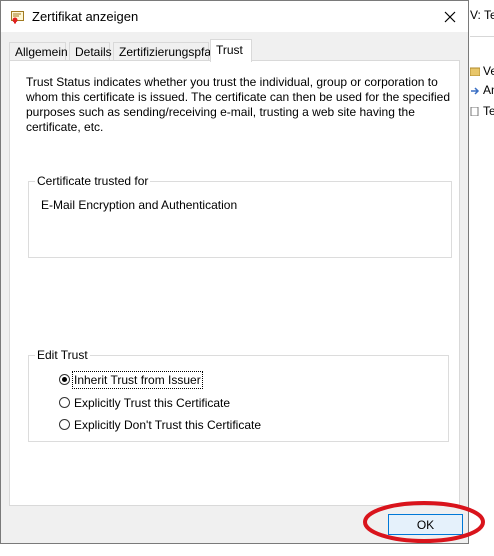 The width and height of the screenshot is (494, 556). Describe the element at coordinates (62, 355) in the screenshot. I see `edit-trust-legend: Edit Trust` at that location.